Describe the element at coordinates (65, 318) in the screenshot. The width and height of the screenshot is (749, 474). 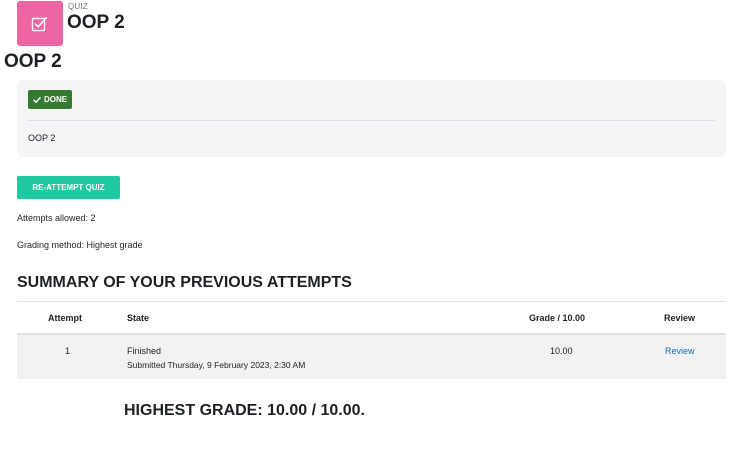
I see `column-header-attempt: Attempt` at that location.